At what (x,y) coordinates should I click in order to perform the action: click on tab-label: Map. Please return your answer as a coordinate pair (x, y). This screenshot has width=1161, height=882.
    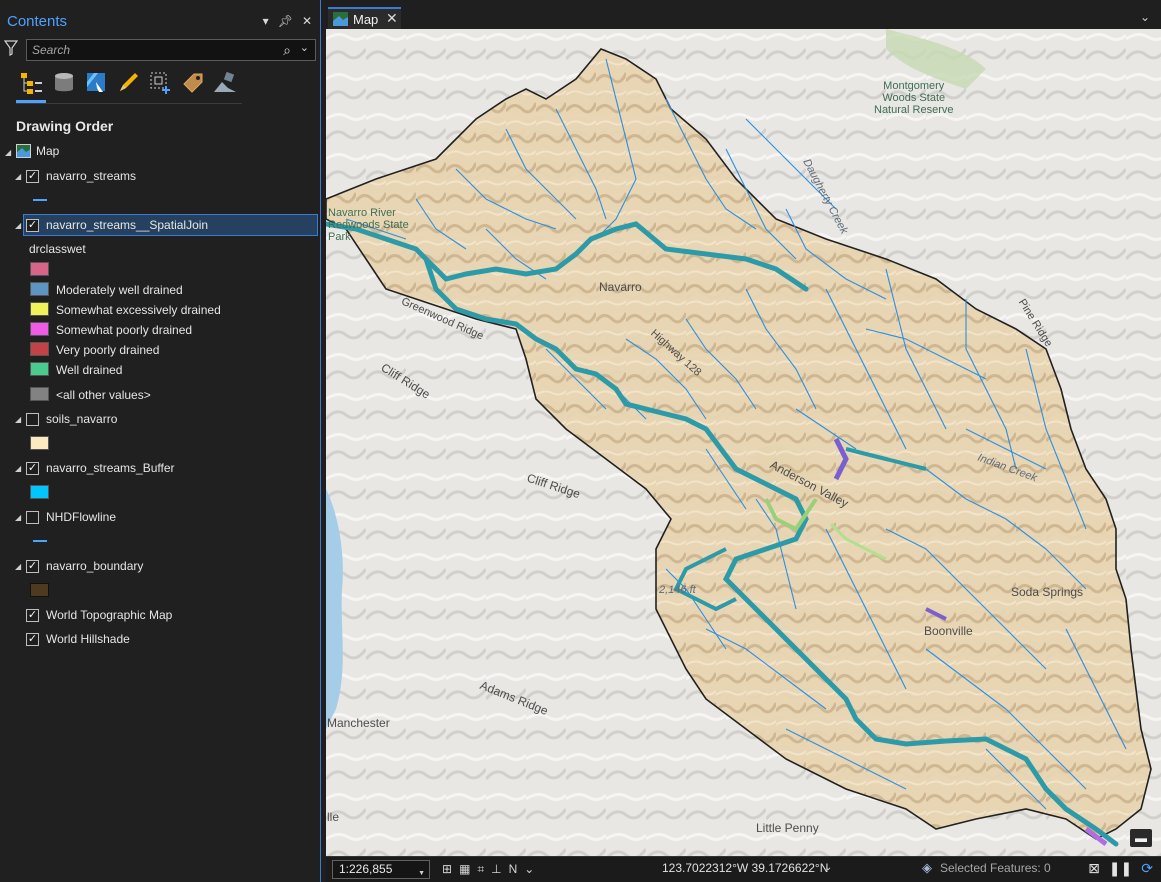
    Looking at the image, I should click on (366, 19).